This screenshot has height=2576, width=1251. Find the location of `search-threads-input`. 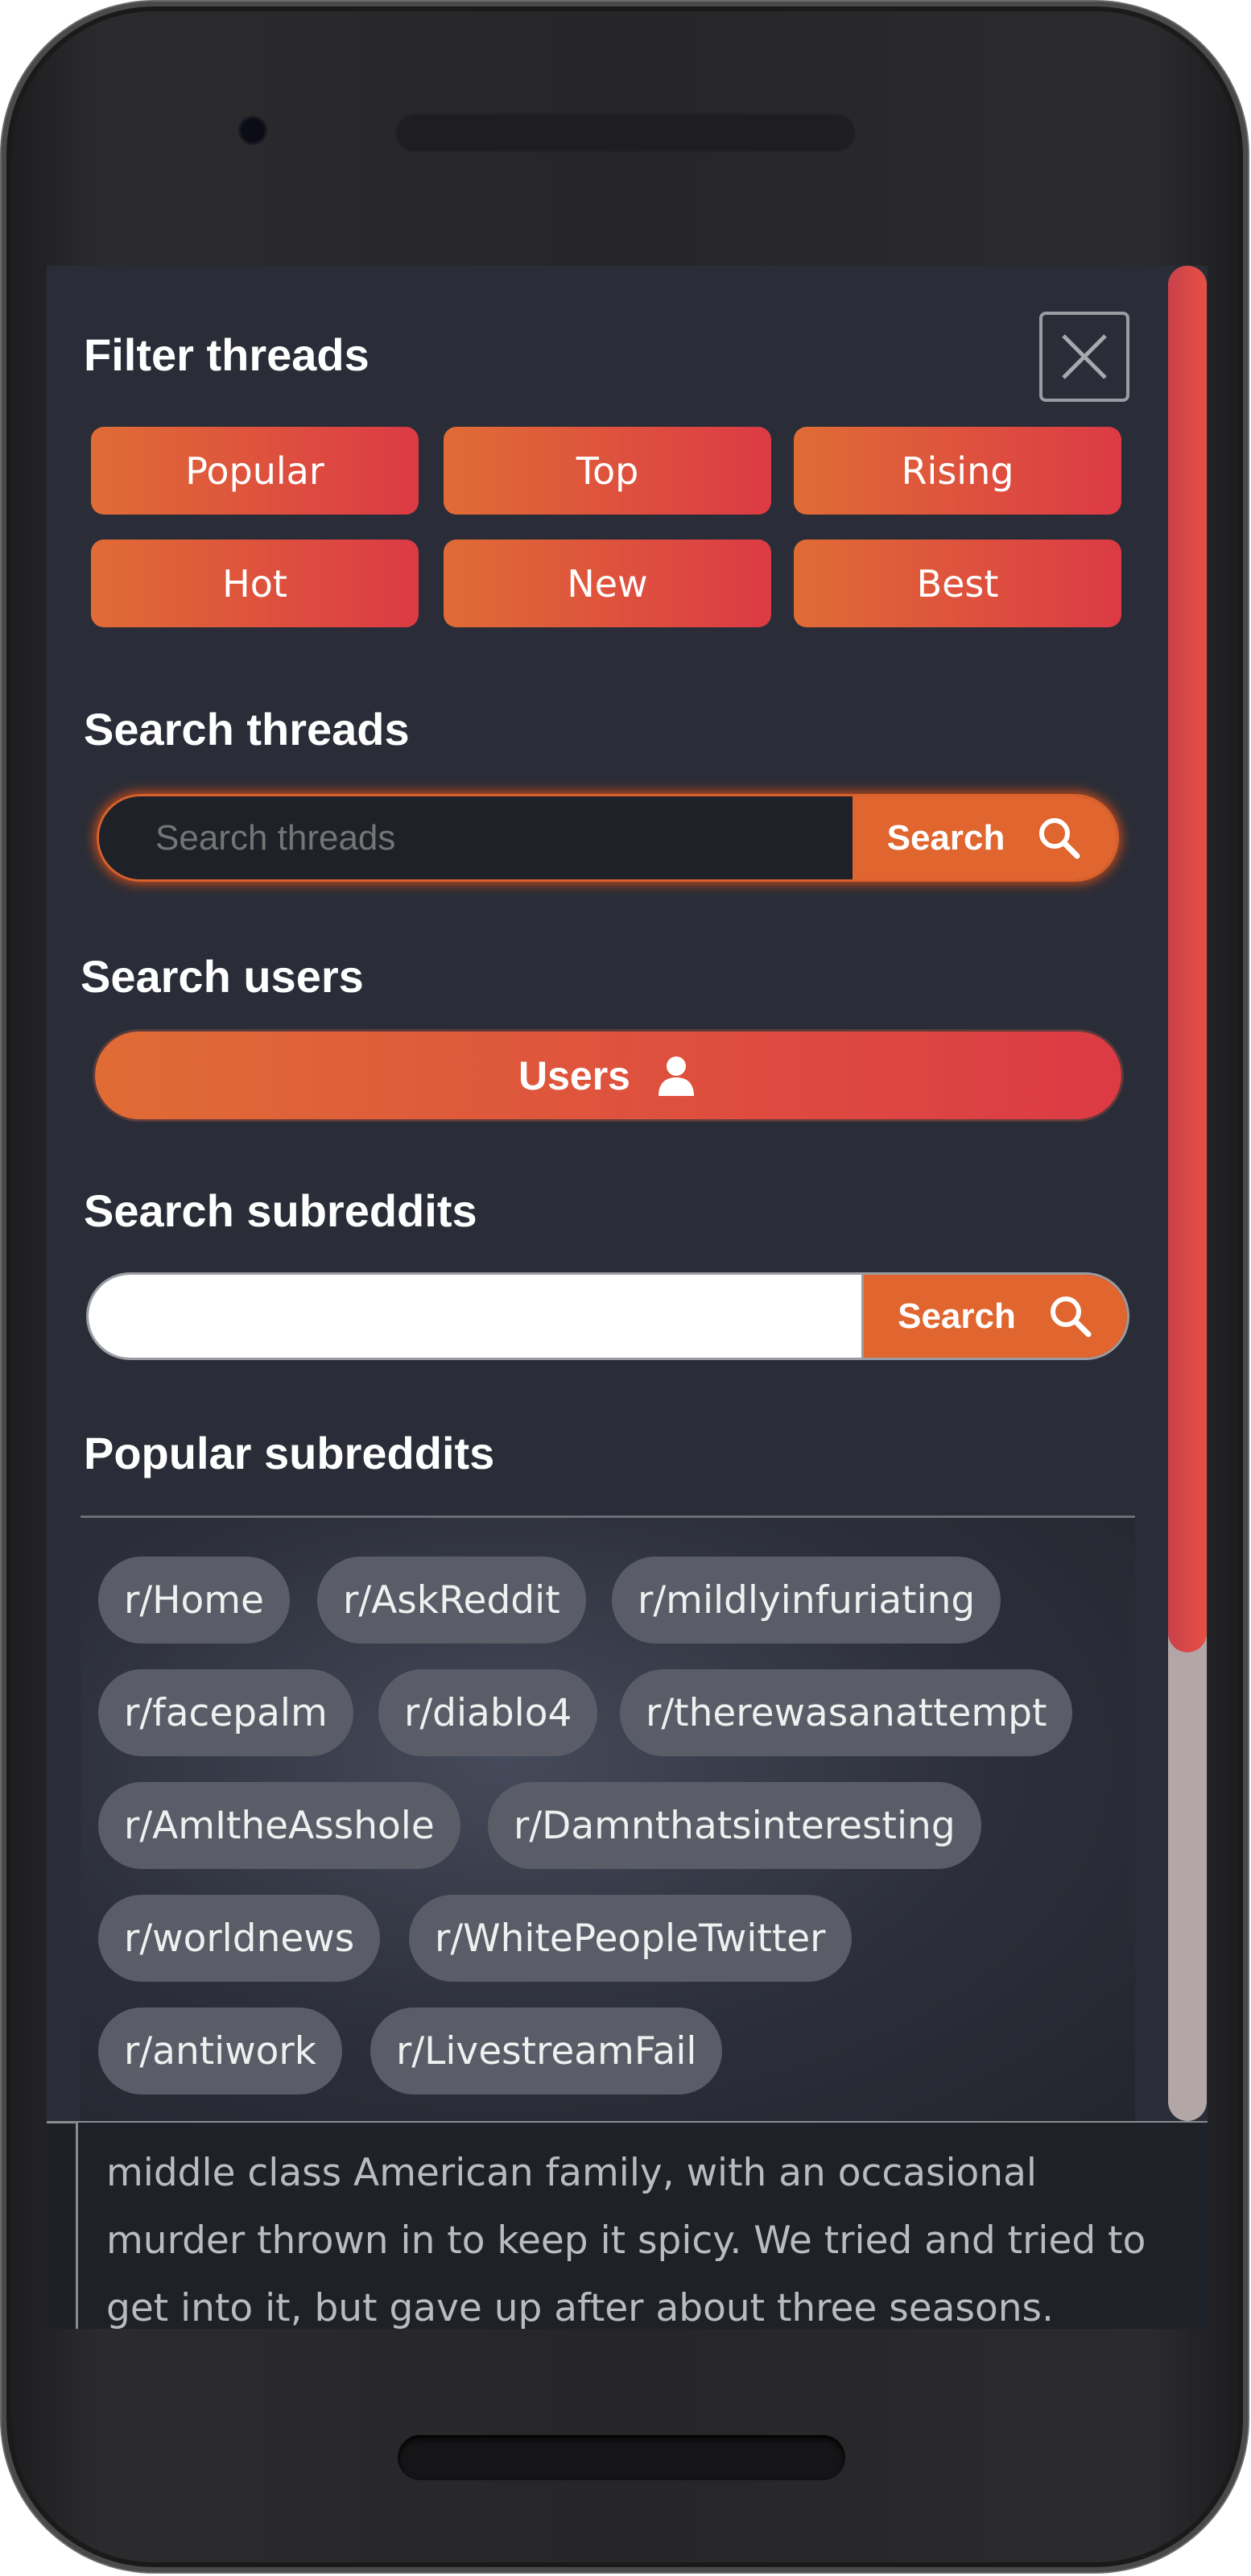

search-threads-input is located at coordinates (476, 837).